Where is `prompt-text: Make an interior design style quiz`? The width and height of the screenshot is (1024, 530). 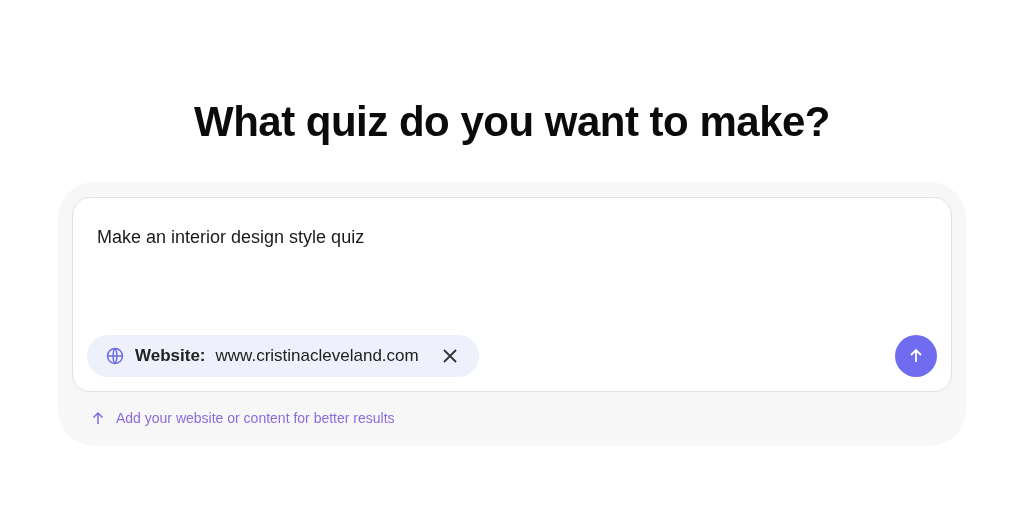
prompt-text: Make an interior design style quiz is located at coordinates (231, 237).